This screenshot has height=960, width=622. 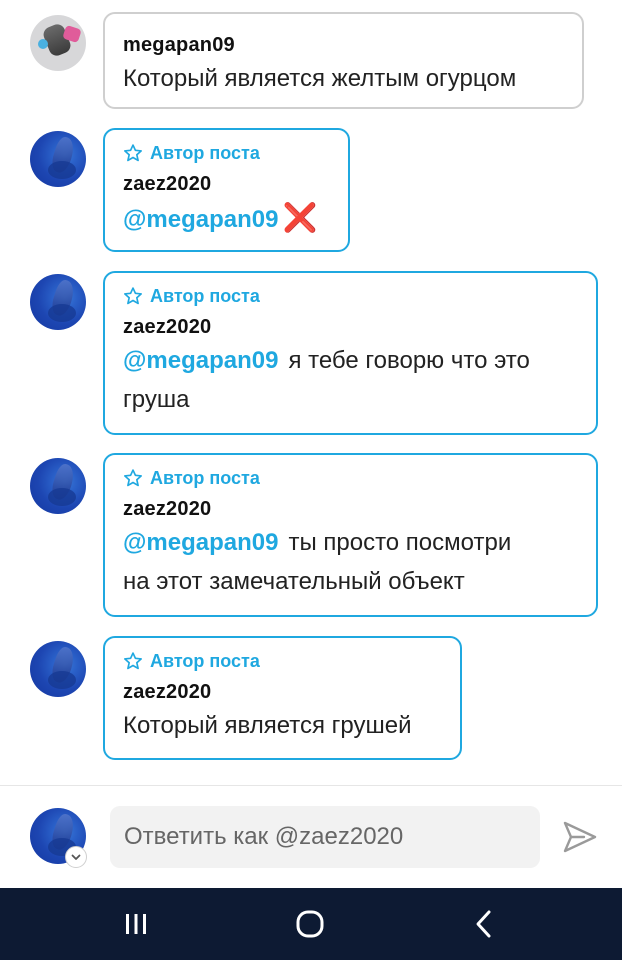 I want to click on comment-text: @megapan09 ❌, so click(x=226, y=218).